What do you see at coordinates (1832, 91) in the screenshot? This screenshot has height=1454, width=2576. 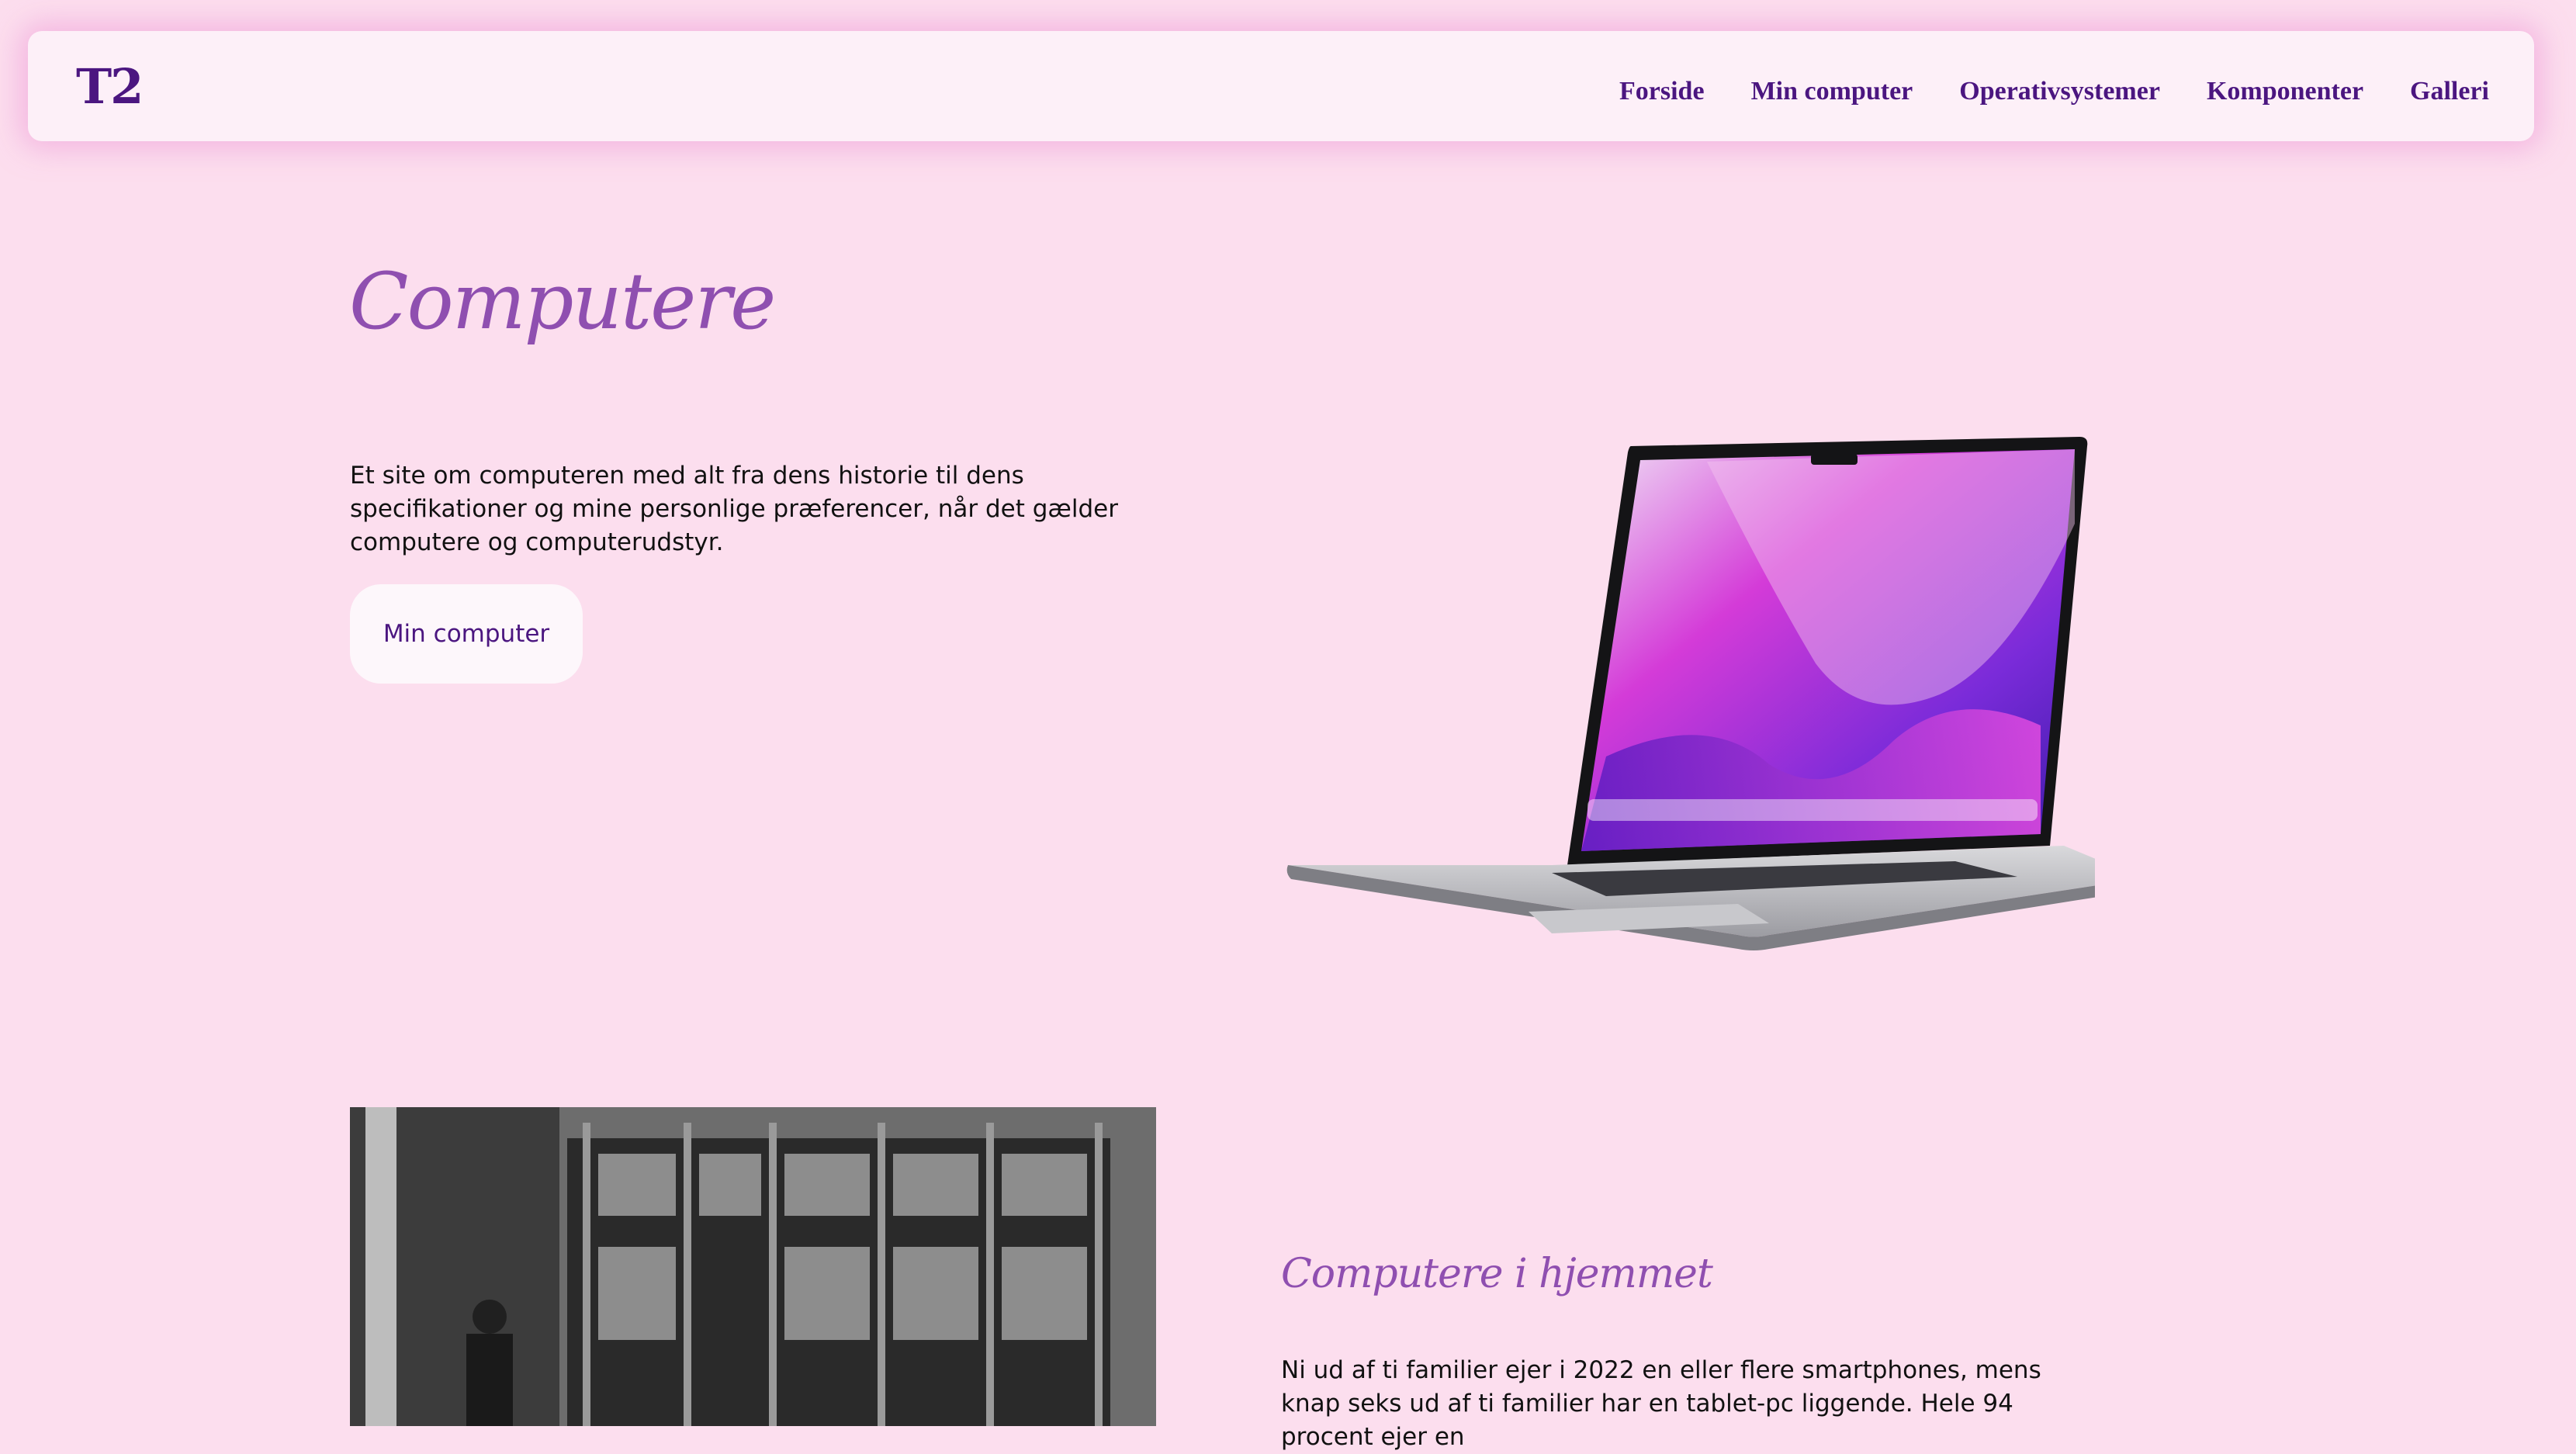 I see `nav-link-min-computer: Min computer` at bounding box center [1832, 91].